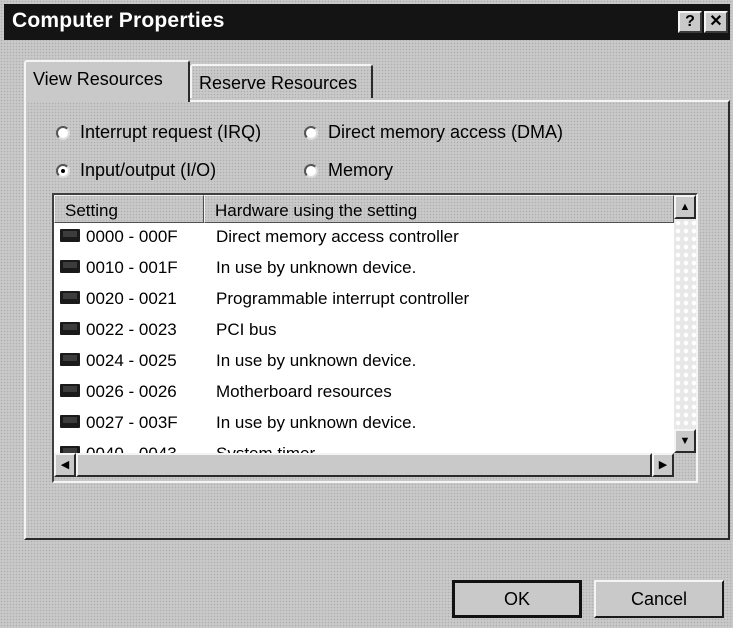 This screenshot has width=733, height=628. Describe the element at coordinates (659, 599) in the screenshot. I see `cancel-button: Cancel` at that location.